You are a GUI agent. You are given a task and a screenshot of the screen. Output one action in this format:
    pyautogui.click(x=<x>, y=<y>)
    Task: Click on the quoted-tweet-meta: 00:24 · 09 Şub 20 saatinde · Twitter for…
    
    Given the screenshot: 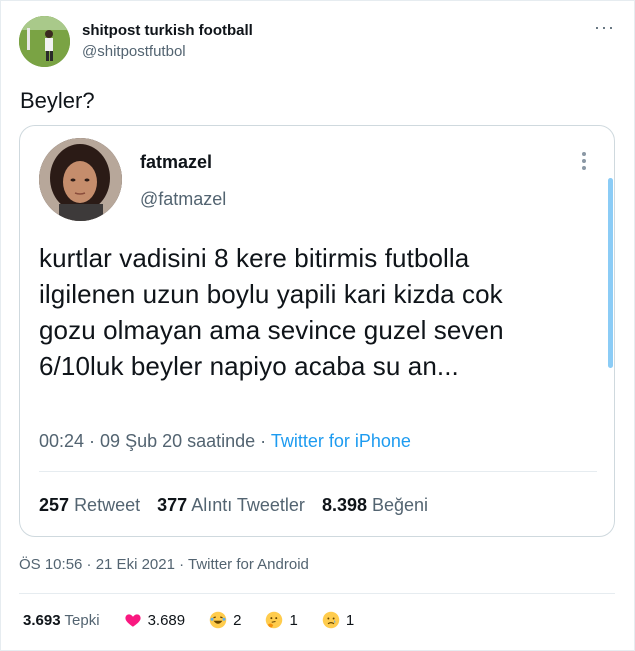 What is the action you would take?
    pyautogui.click(x=225, y=441)
    